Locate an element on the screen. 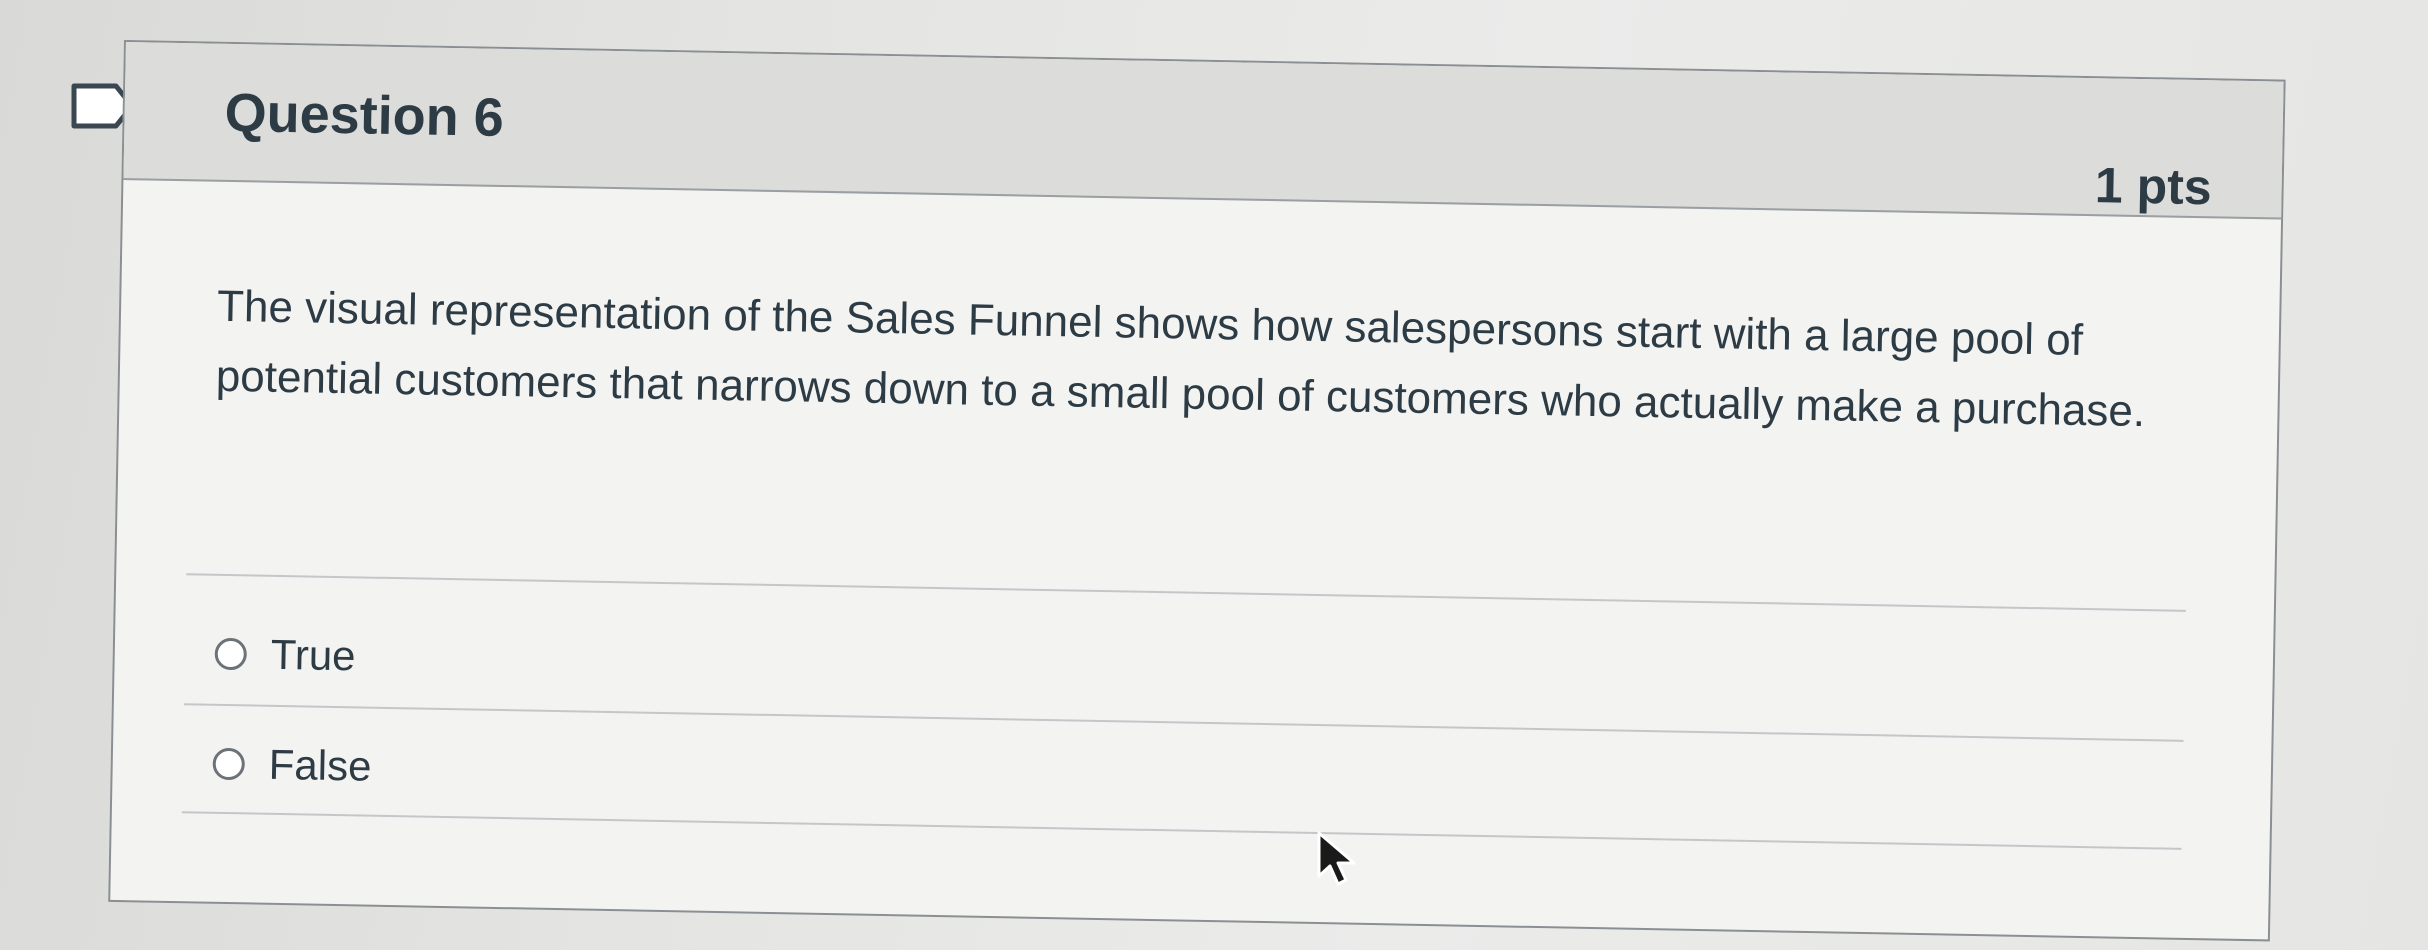  mouse-cursor-icon is located at coordinates (1338, 859).